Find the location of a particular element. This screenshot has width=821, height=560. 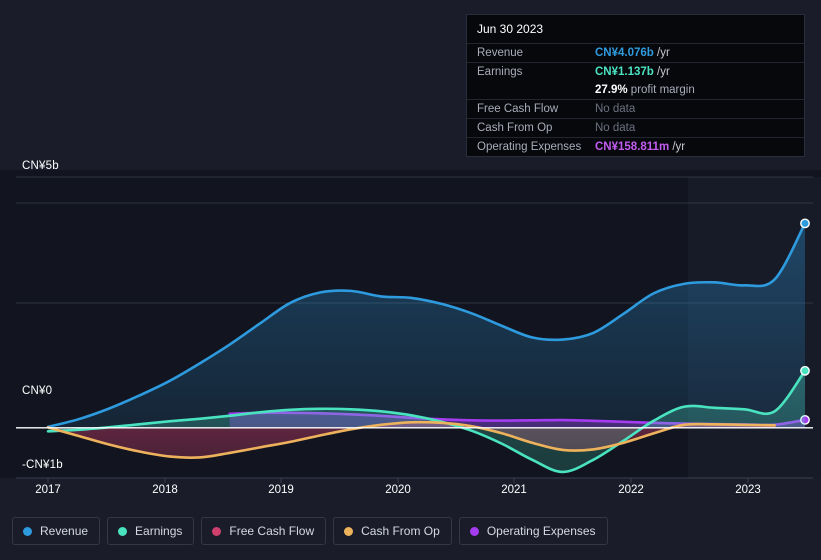

tooltip-row-value: CN¥1.137b /yr is located at coordinates (699, 71).